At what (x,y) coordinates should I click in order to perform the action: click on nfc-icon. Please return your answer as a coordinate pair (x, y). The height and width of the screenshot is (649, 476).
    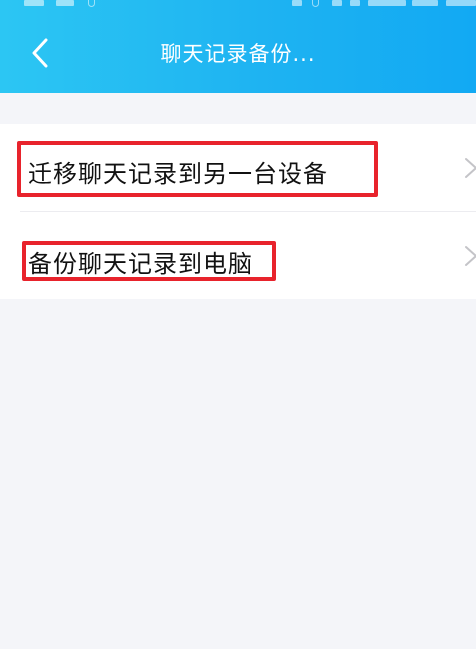
    Looking at the image, I should click on (297, 3).